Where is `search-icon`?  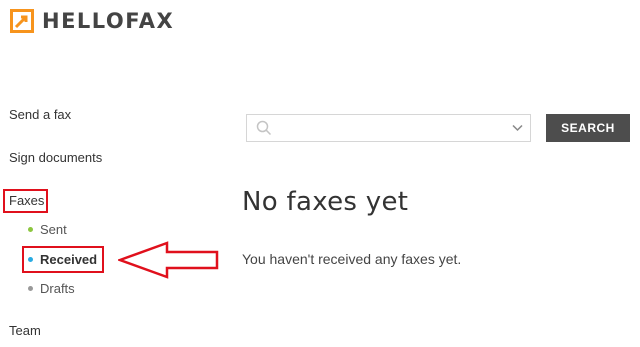 search-icon is located at coordinates (264, 128).